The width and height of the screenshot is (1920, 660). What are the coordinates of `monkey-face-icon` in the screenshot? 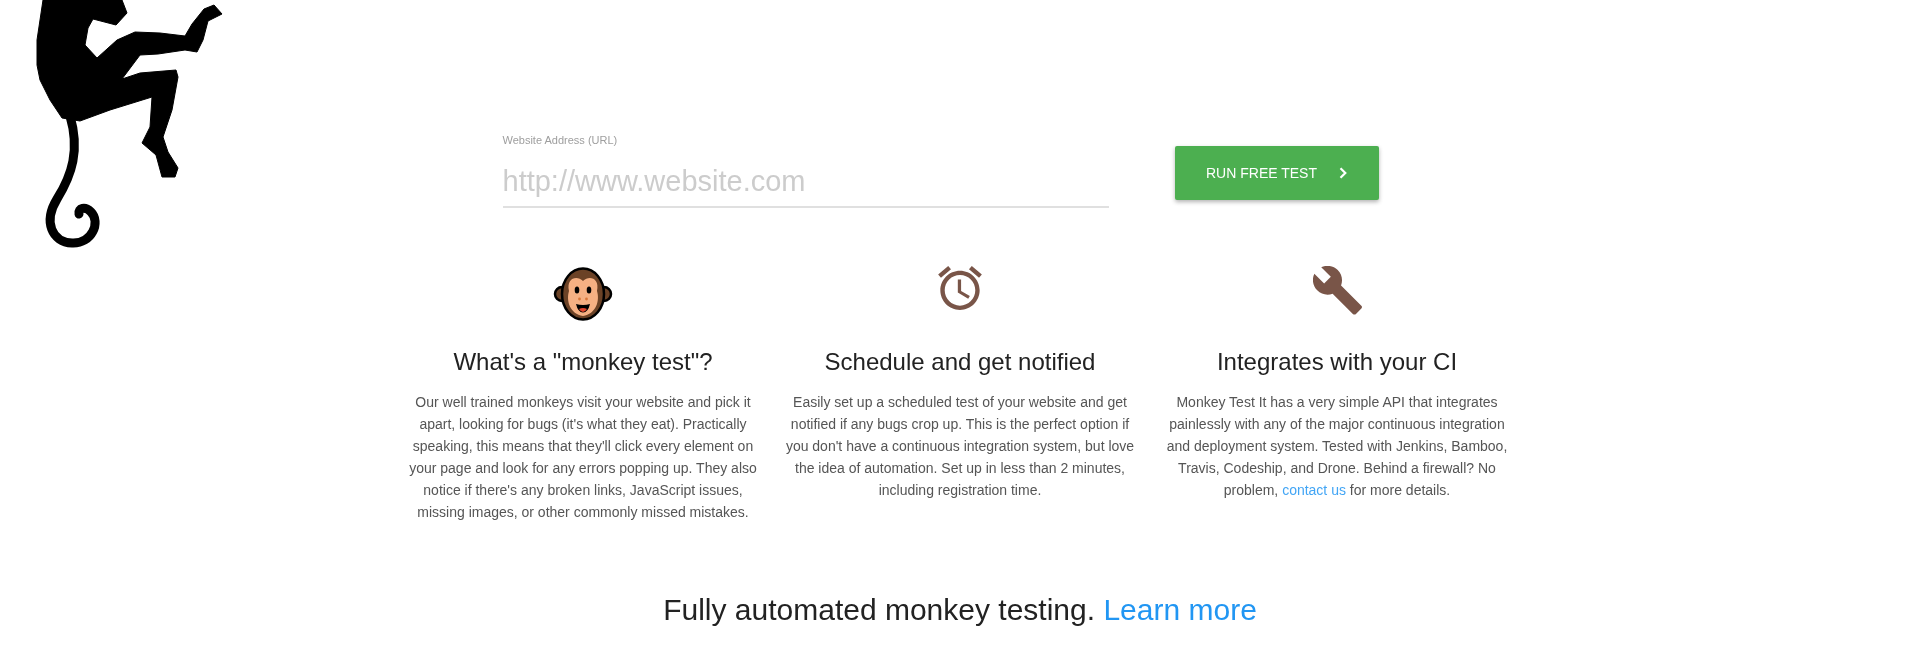 It's located at (583, 294).